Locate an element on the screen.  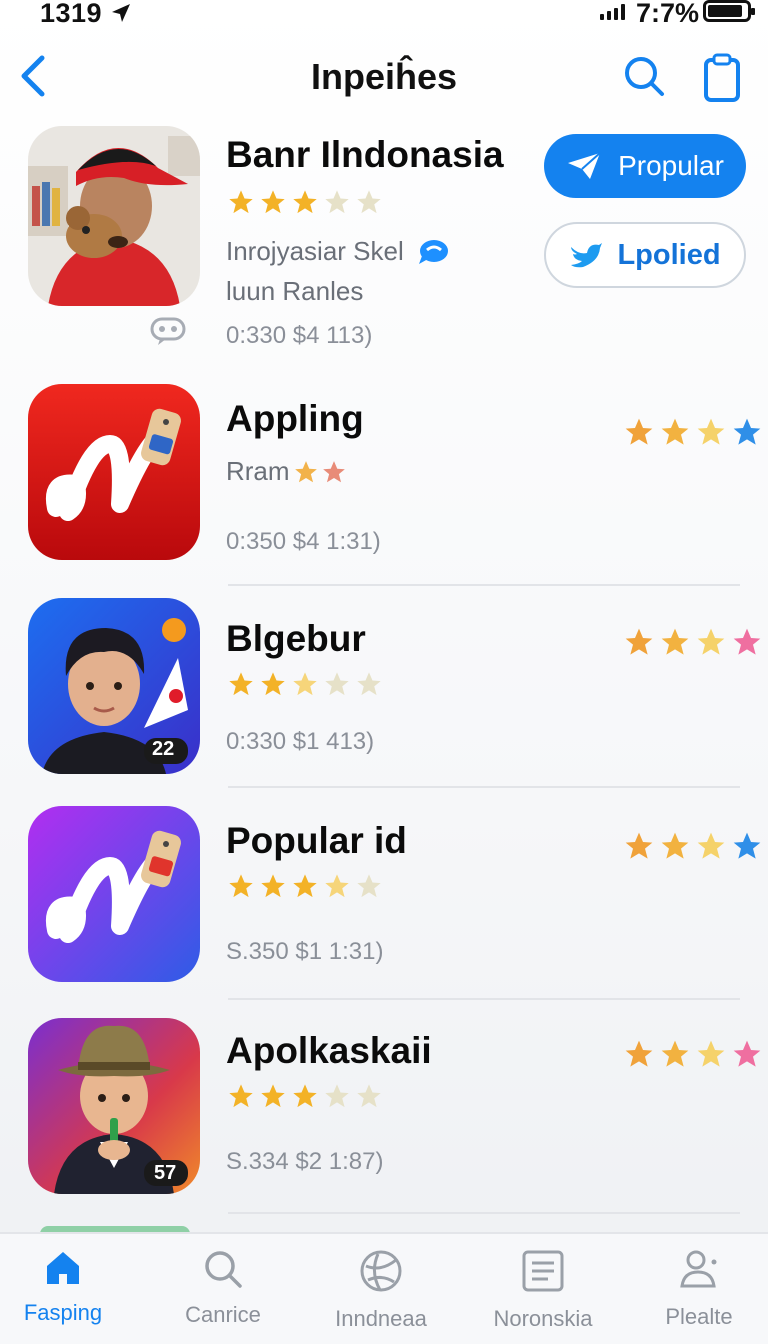
tab-inndneaa: Inndneaa is located at coordinates (381, 1290).